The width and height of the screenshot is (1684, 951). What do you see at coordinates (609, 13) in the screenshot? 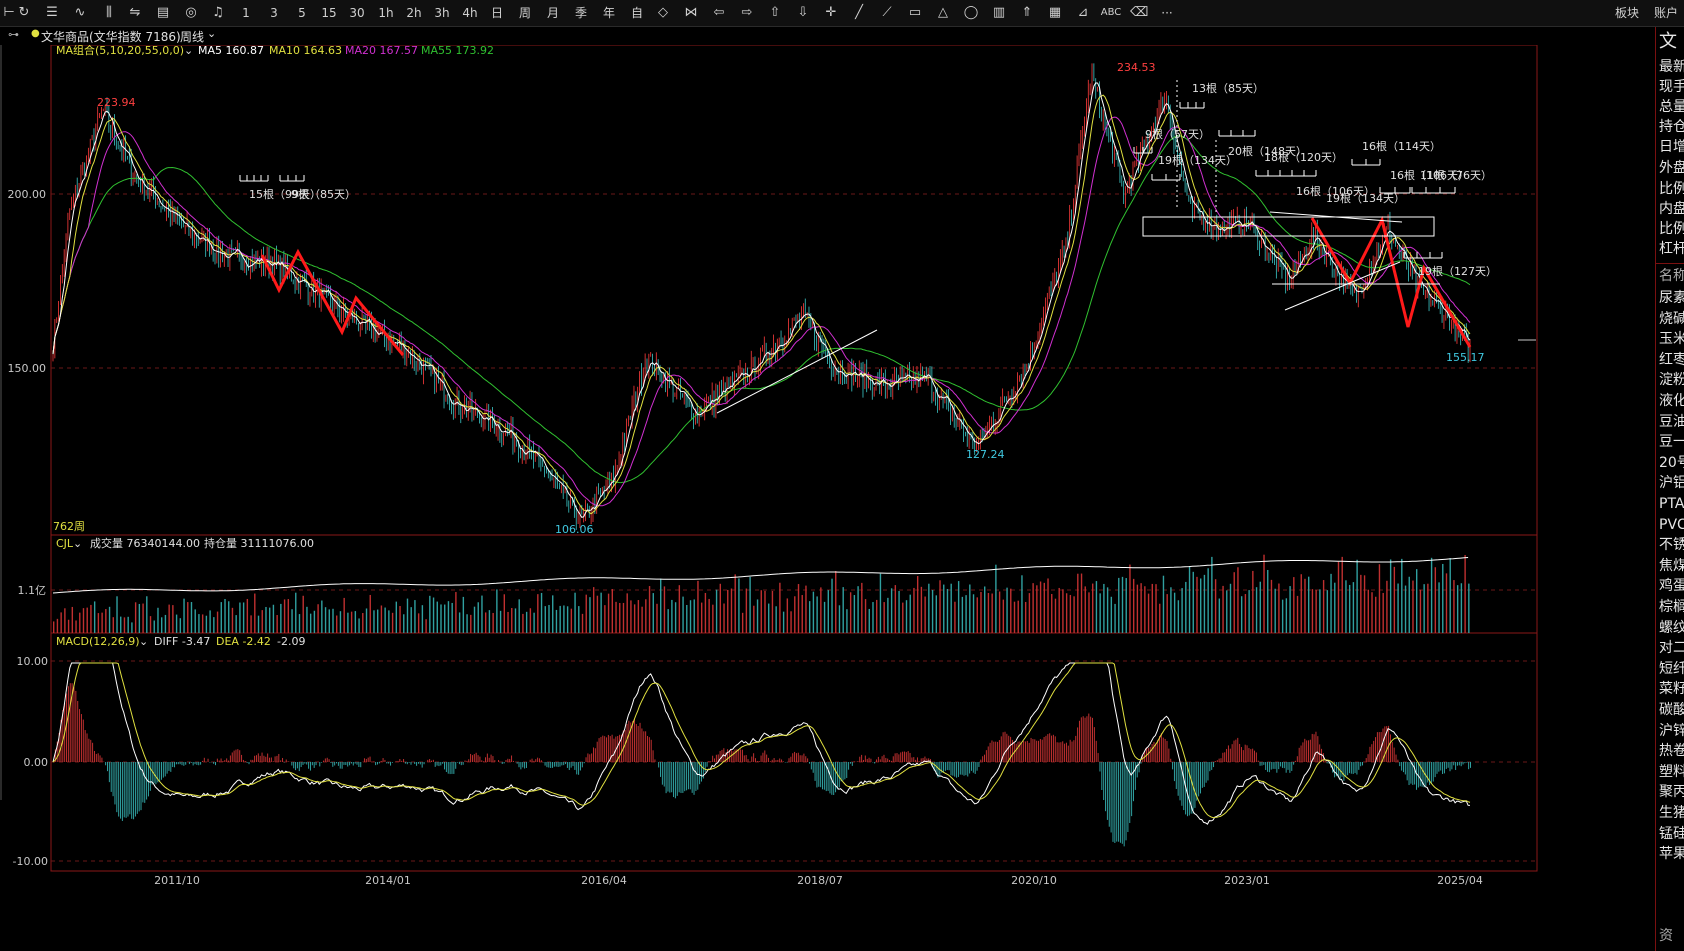
I see `period-year: 年` at bounding box center [609, 13].